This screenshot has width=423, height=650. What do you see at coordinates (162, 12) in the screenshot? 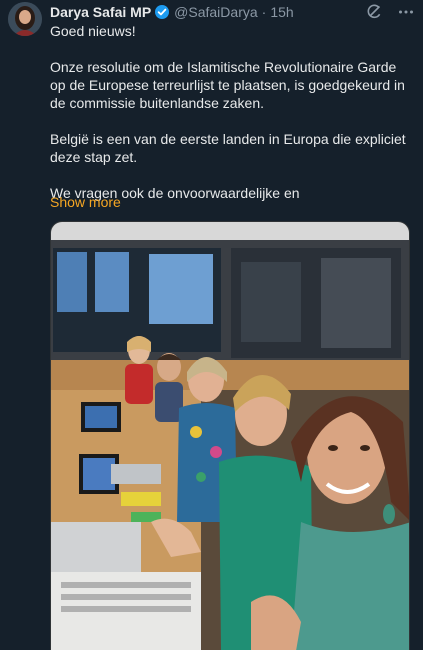
I see `verified-badge-icon` at bounding box center [162, 12].